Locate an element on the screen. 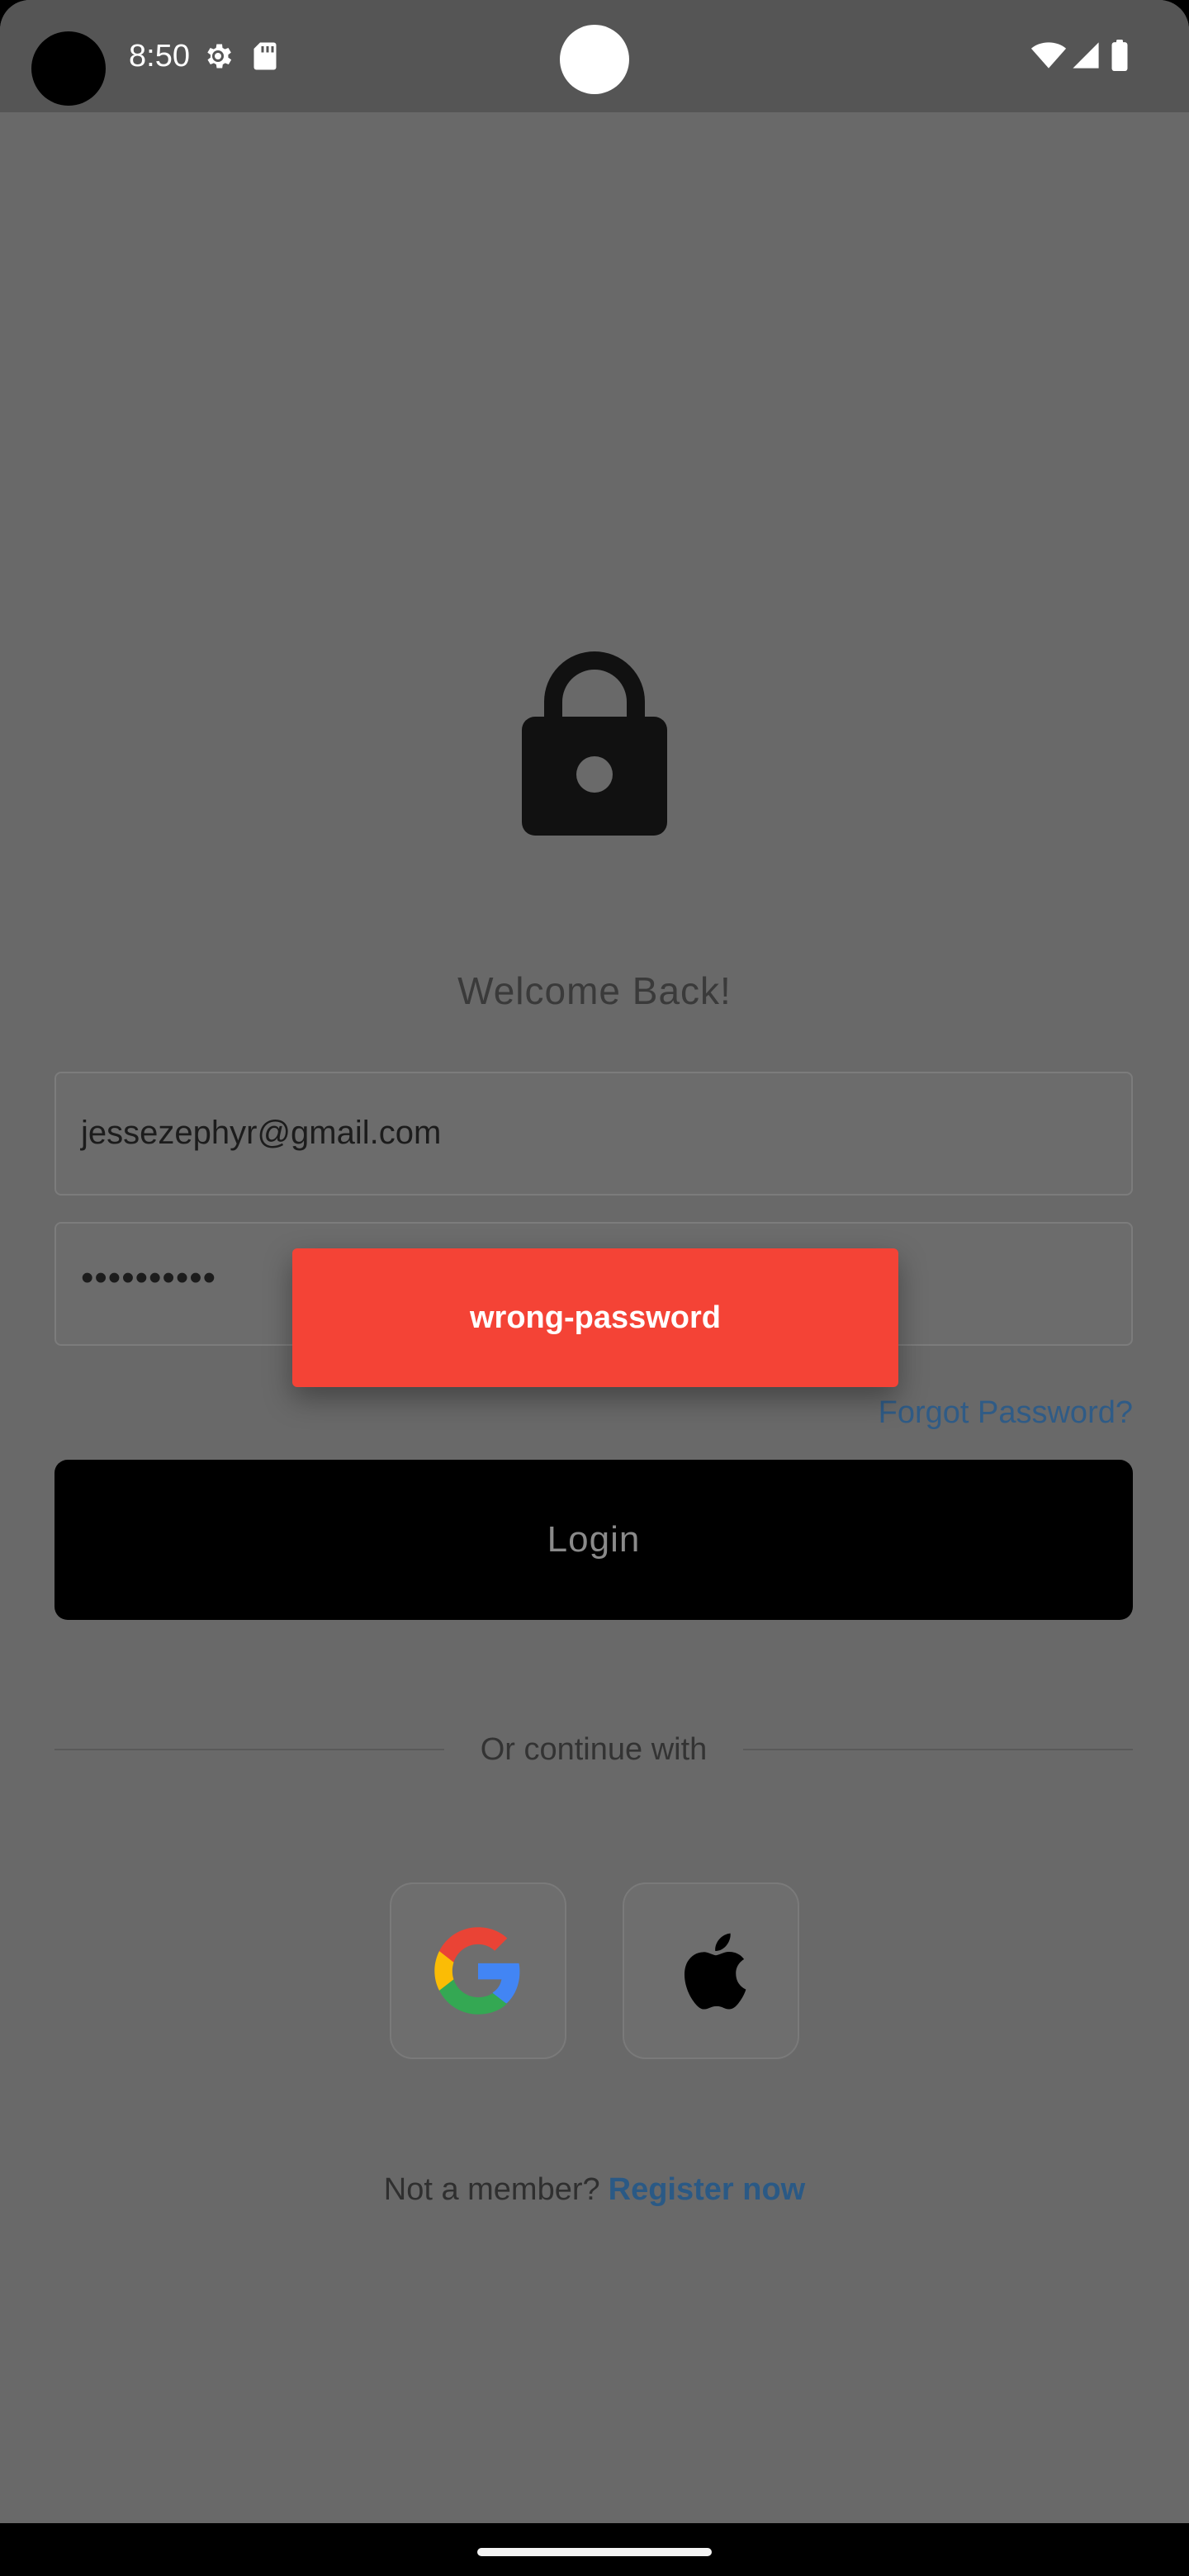 This screenshot has width=1189, height=2576. welcome-heading: Welcome Back! is located at coordinates (594, 990).